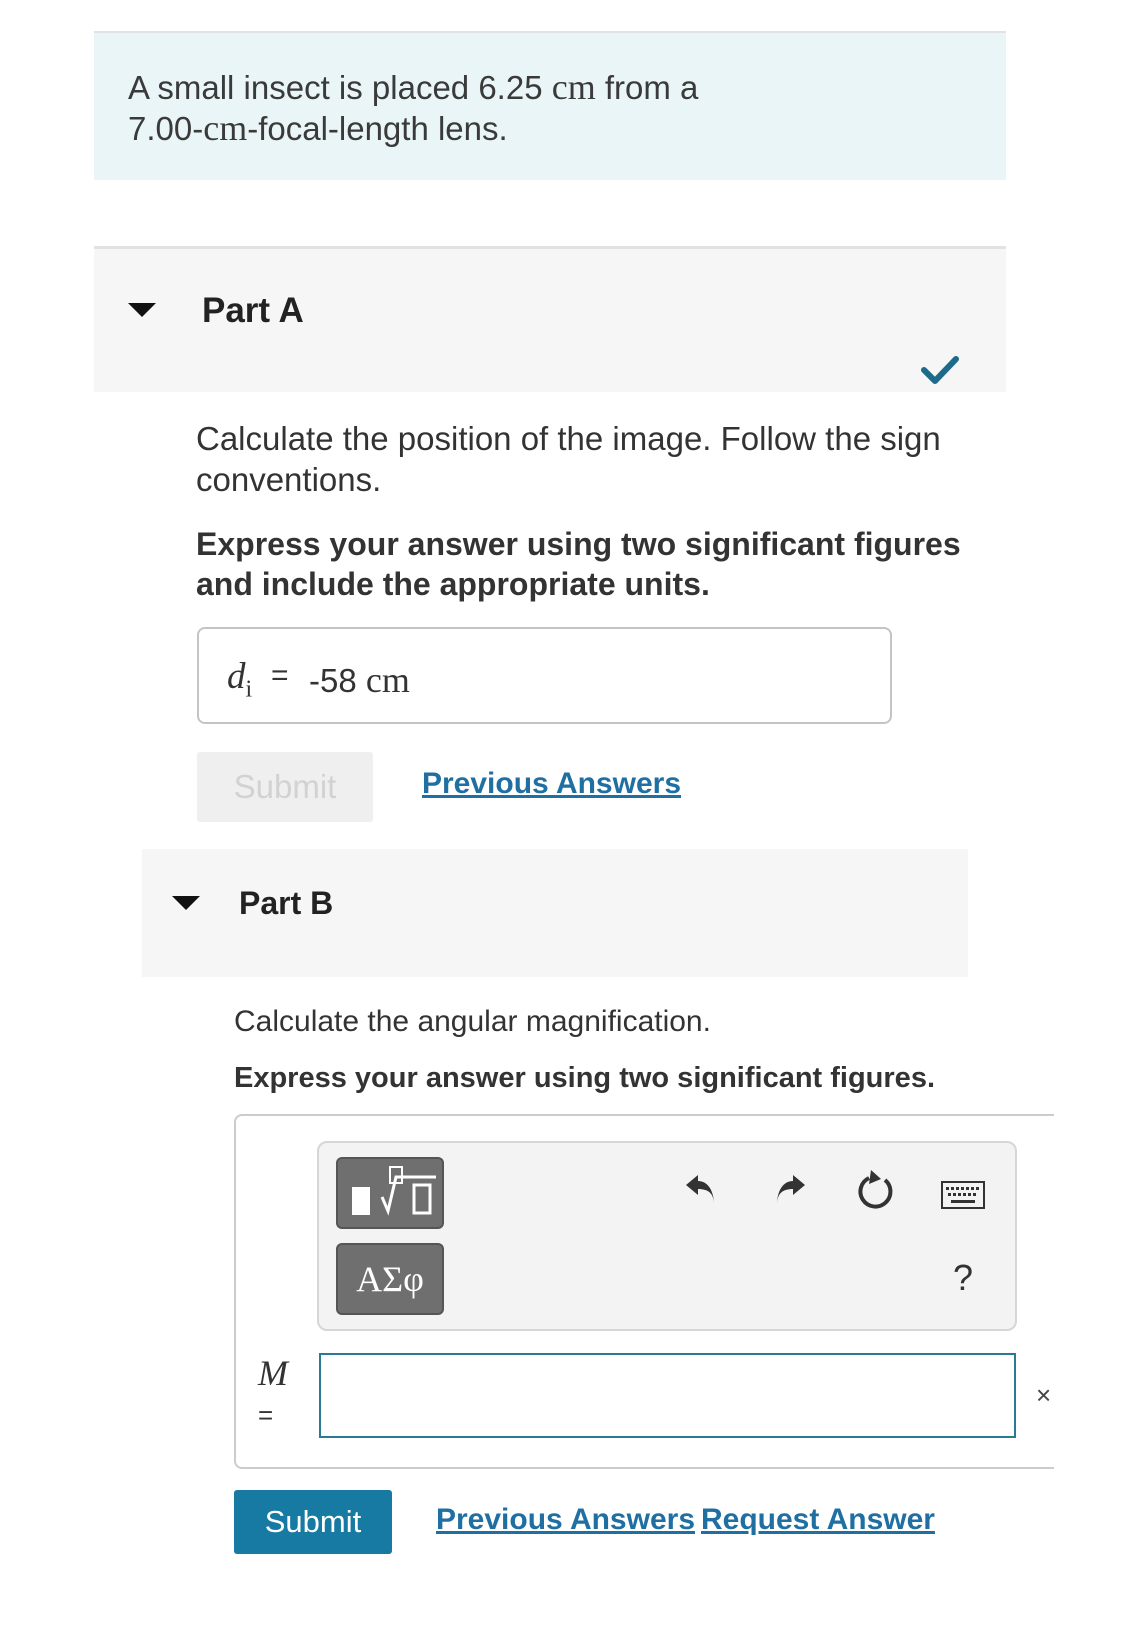 Image resolution: width=1124 pixels, height=1635 pixels. What do you see at coordinates (318, 128) in the screenshot?
I see `intro-line-2: 7.00-cm-focal-length lens.` at bounding box center [318, 128].